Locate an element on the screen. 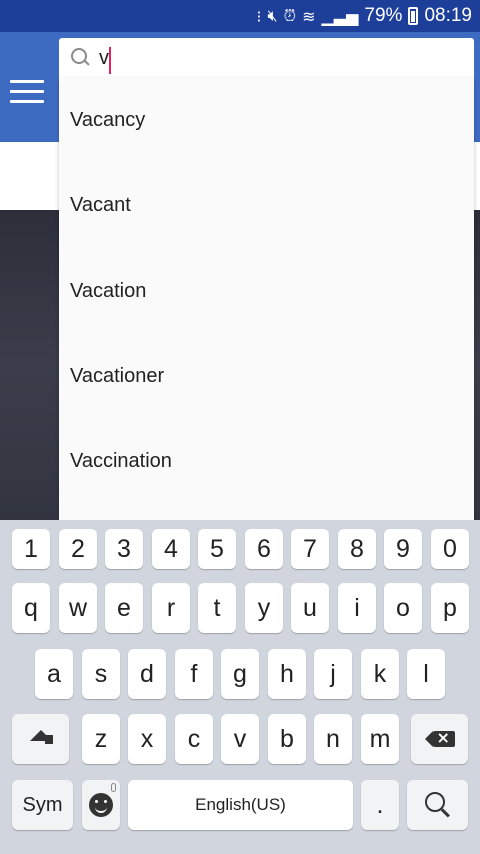 This screenshot has height=854, width=480. key-e: e is located at coordinates (124, 608).